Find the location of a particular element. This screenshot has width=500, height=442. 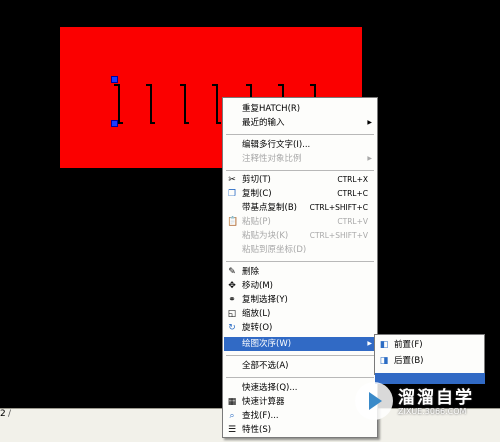

menu-item-repeat-hatch: 重复HATCH(R) is located at coordinates (300, 109).